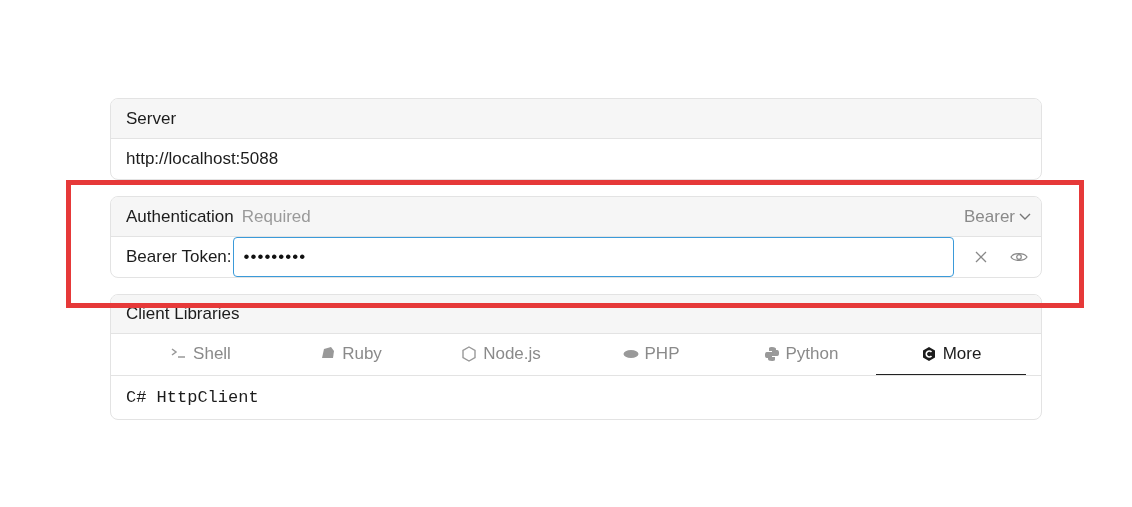 Image resolution: width=1132 pixels, height=507 pixels. Describe the element at coordinates (1025, 216) in the screenshot. I see `chevron-down-icon` at that location.